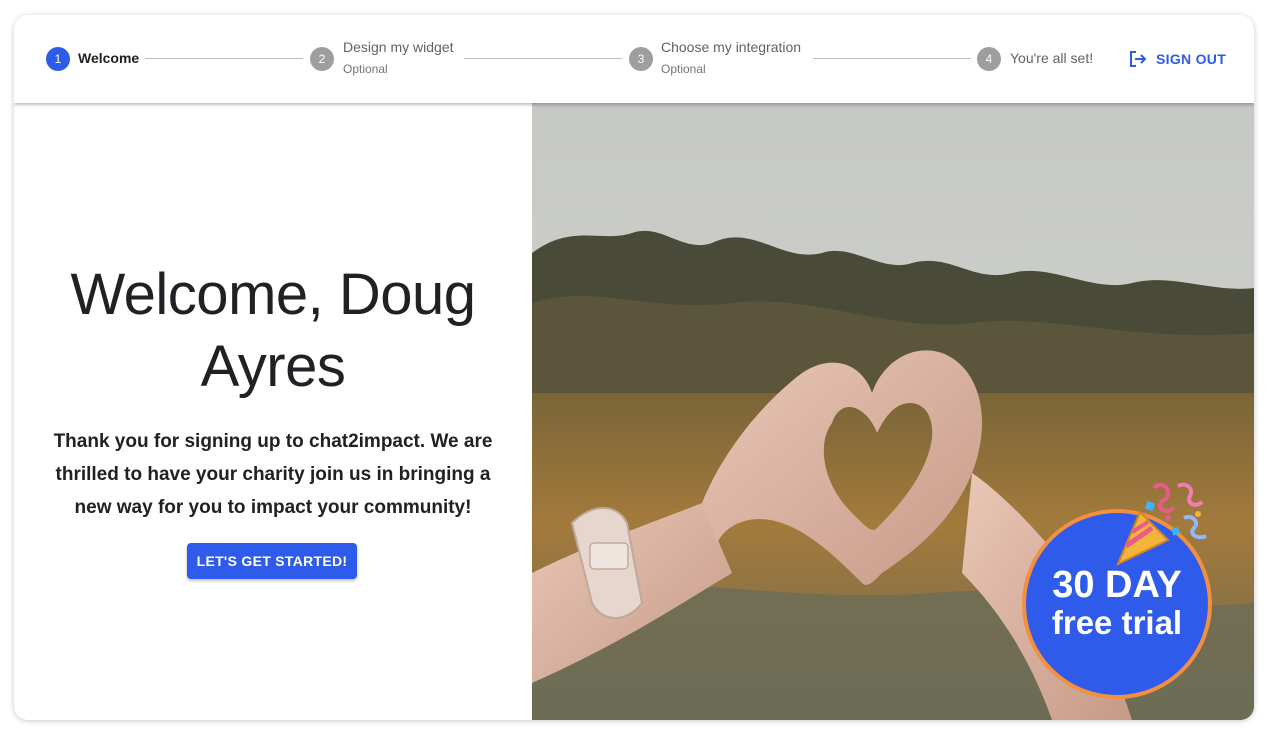 The image size is (1270, 735). Describe the element at coordinates (1052, 58) in the screenshot. I see `step-4-label: You're all set!` at that location.